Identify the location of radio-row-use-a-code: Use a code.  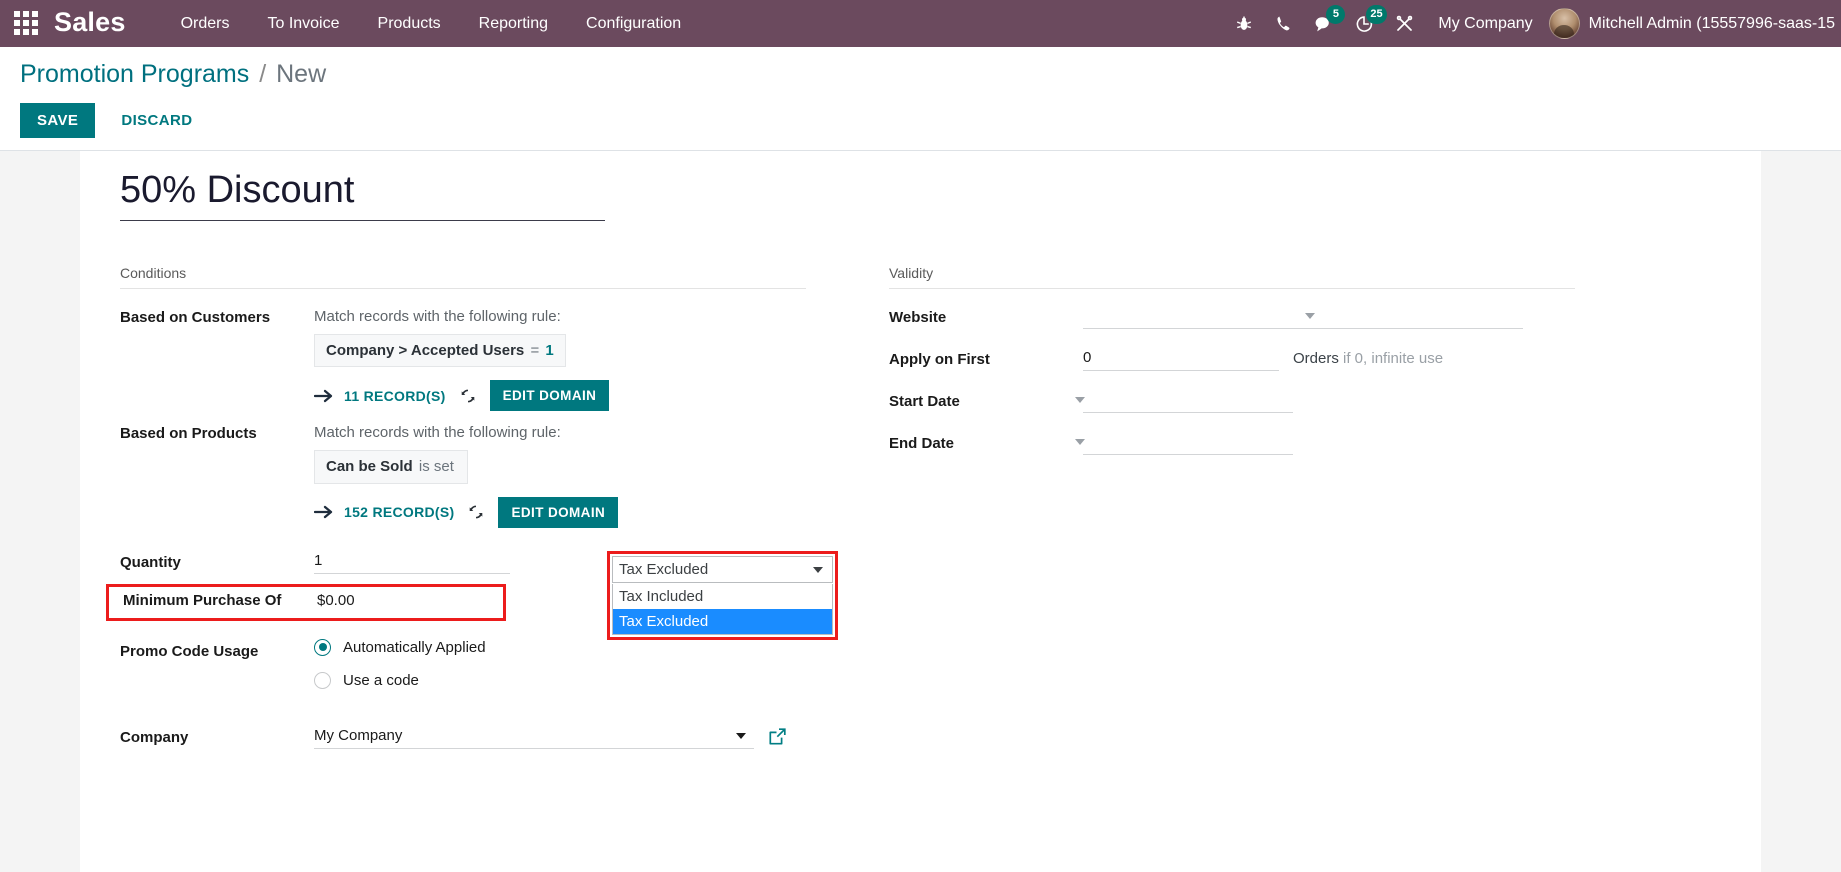
(560, 680).